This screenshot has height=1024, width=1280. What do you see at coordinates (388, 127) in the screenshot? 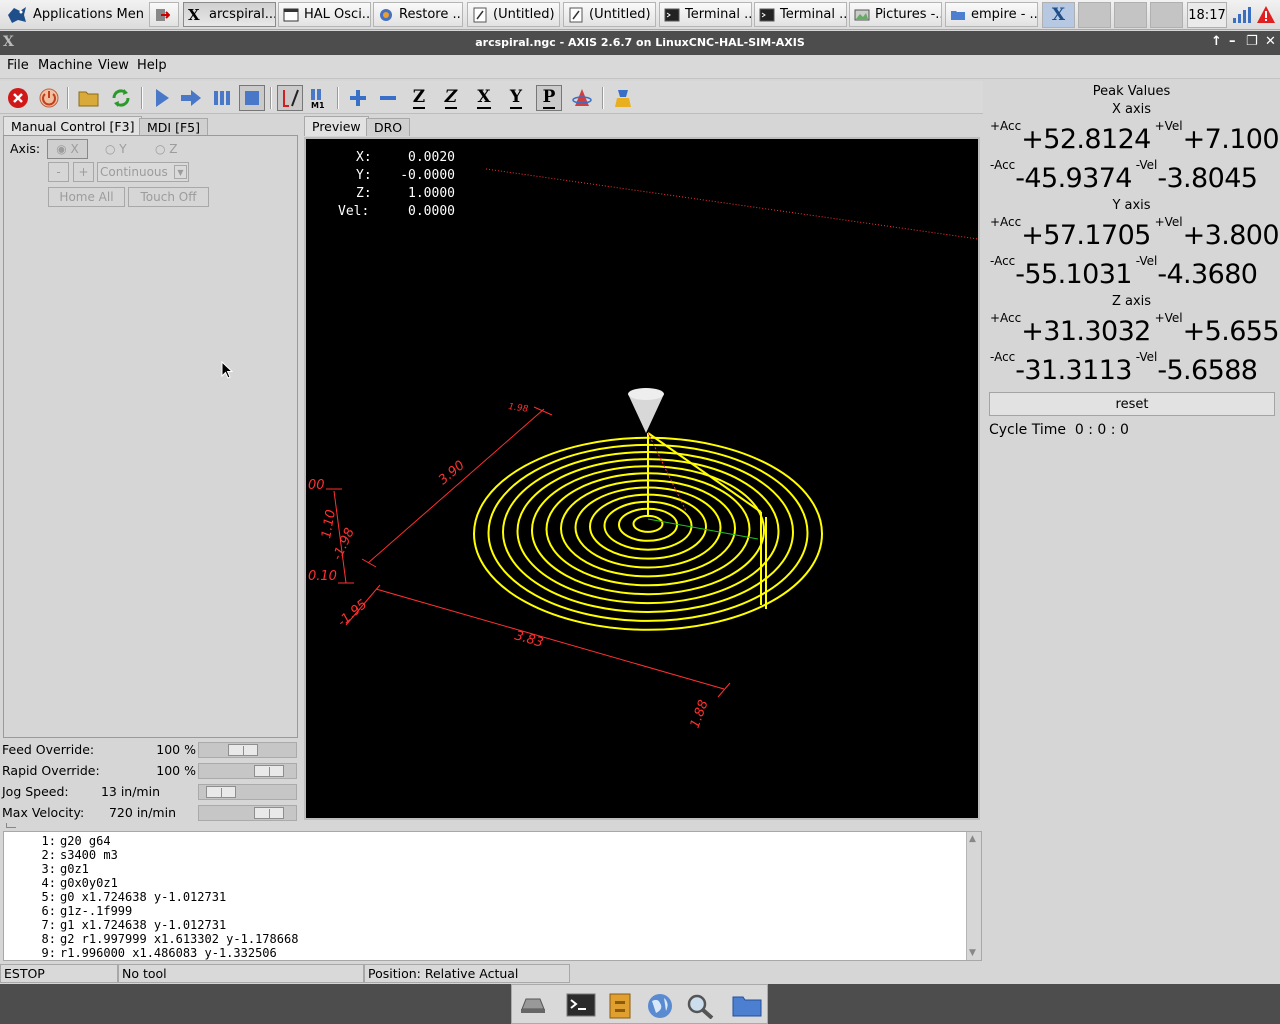
I see `tab-dro: DRO` at bounding box center [388, 127].